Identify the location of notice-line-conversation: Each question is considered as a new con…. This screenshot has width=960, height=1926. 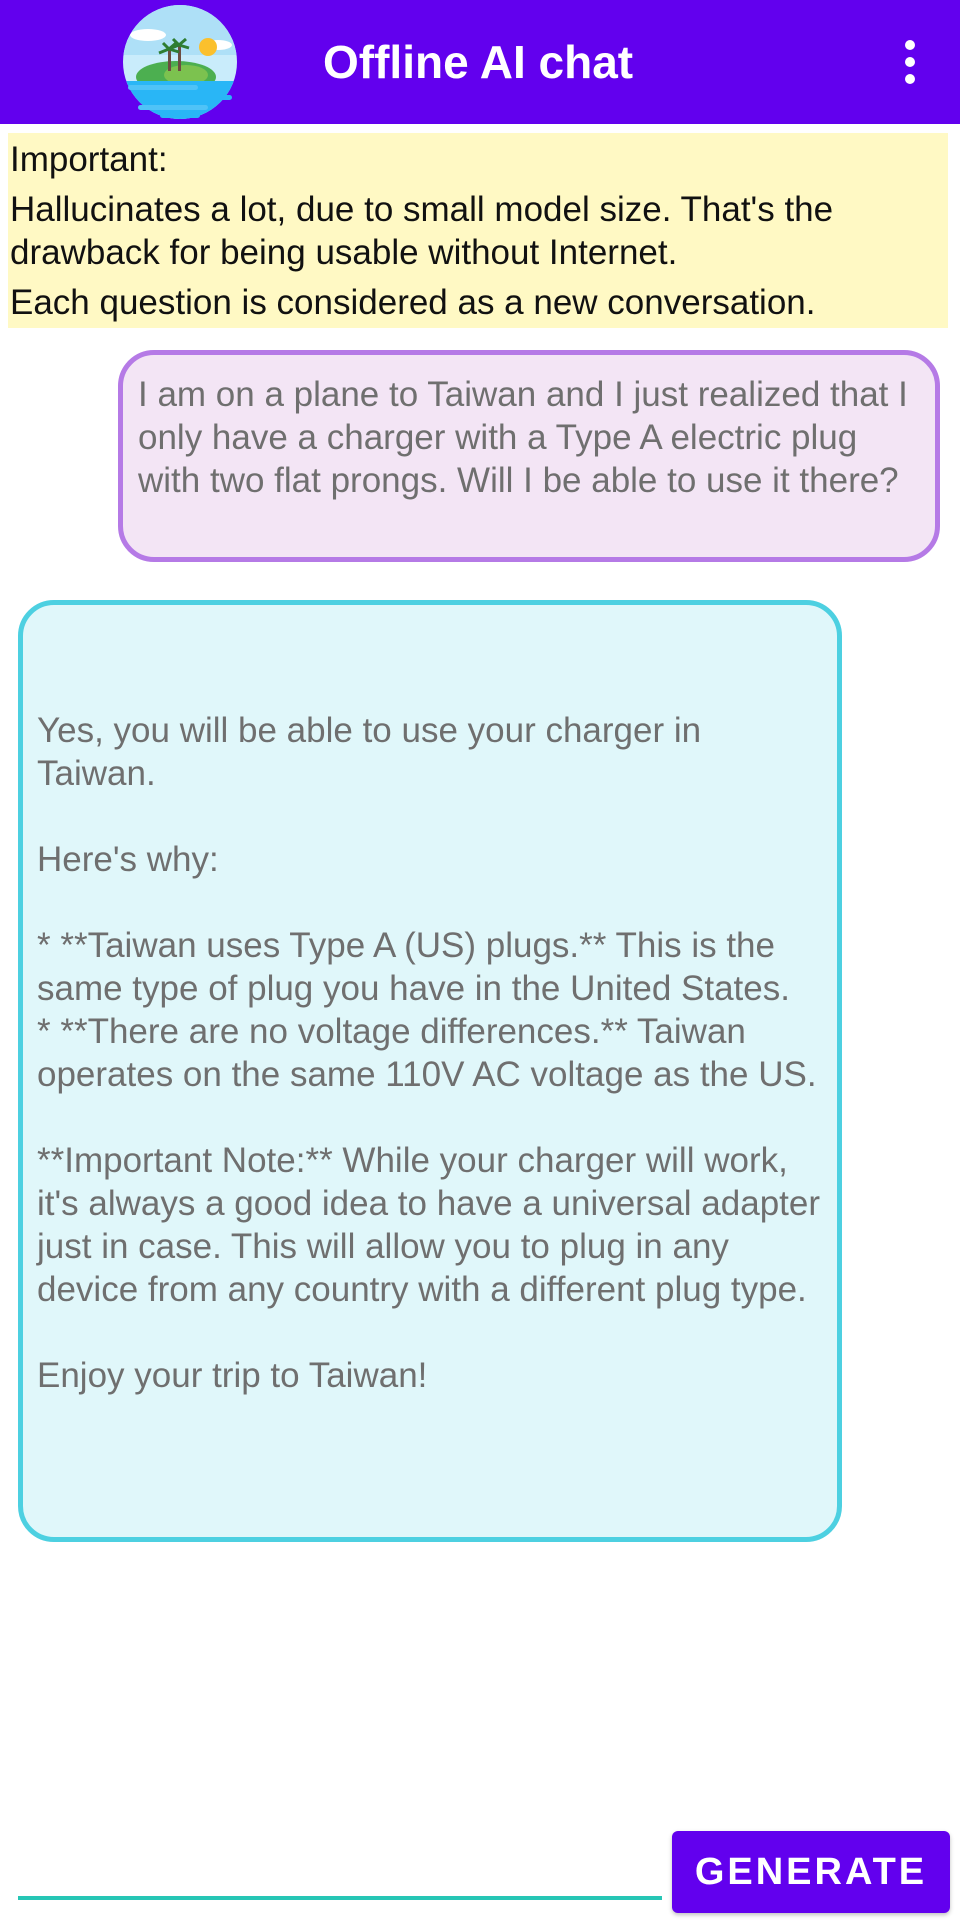
(413, 302).